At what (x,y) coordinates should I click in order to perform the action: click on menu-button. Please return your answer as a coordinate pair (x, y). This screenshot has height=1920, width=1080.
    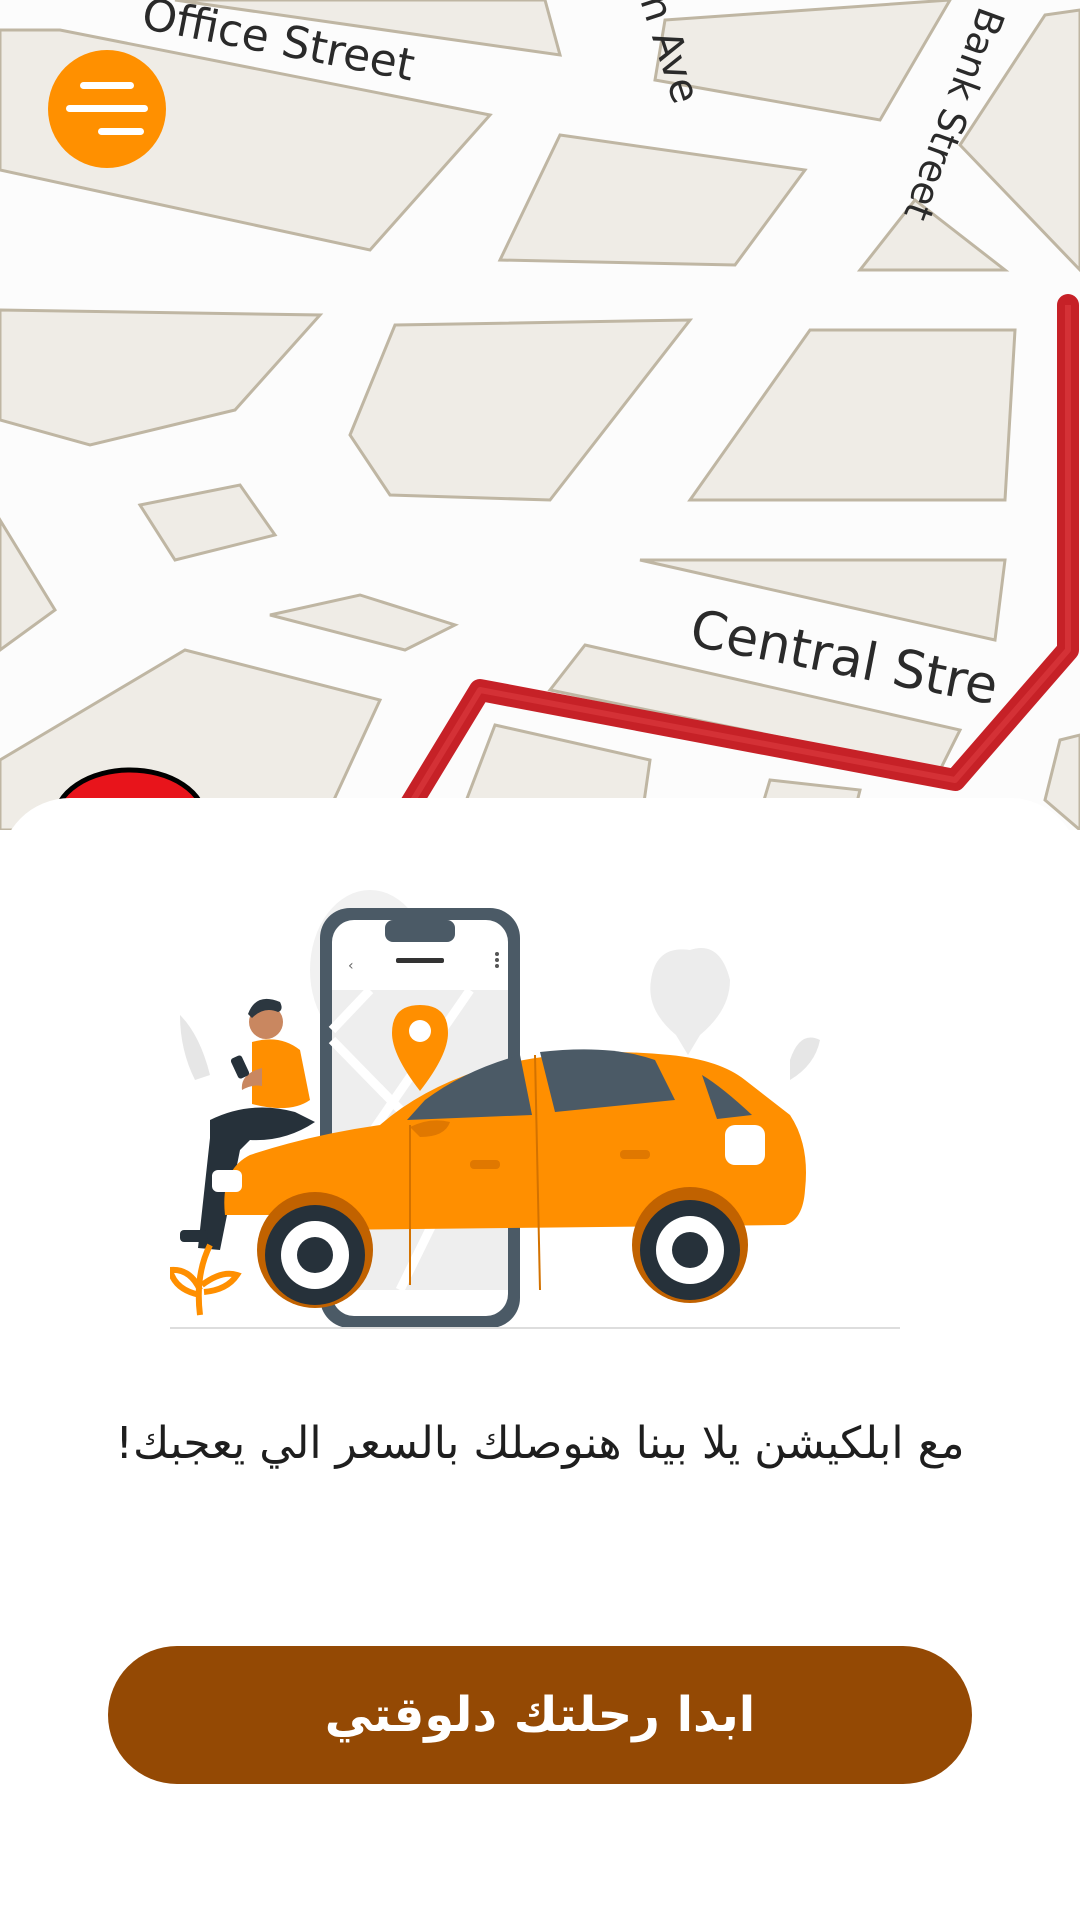
    Looking at the image, I should click on (107, 109).